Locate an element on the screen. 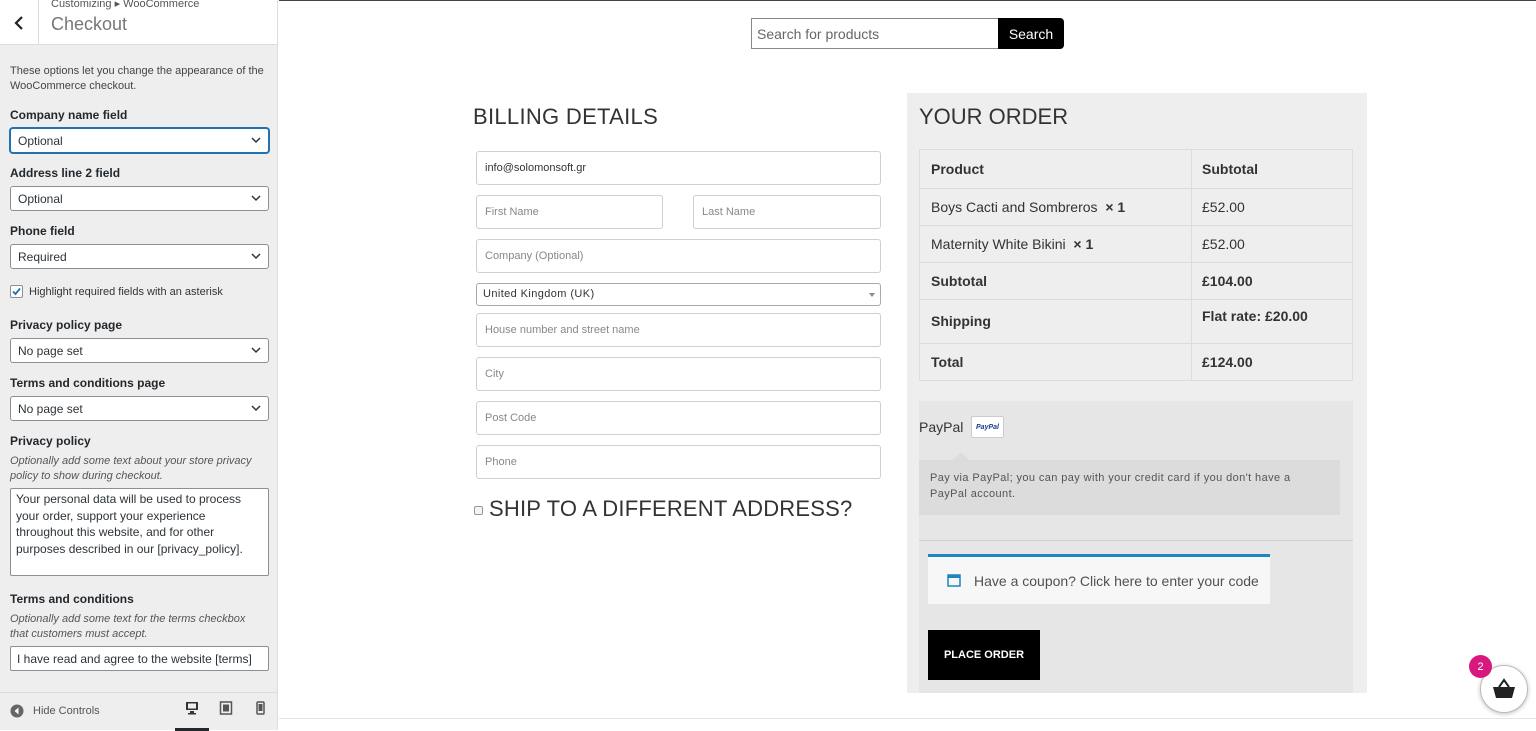  billing-heading: BILLING DETAILS is located at coordinates (566, 116).